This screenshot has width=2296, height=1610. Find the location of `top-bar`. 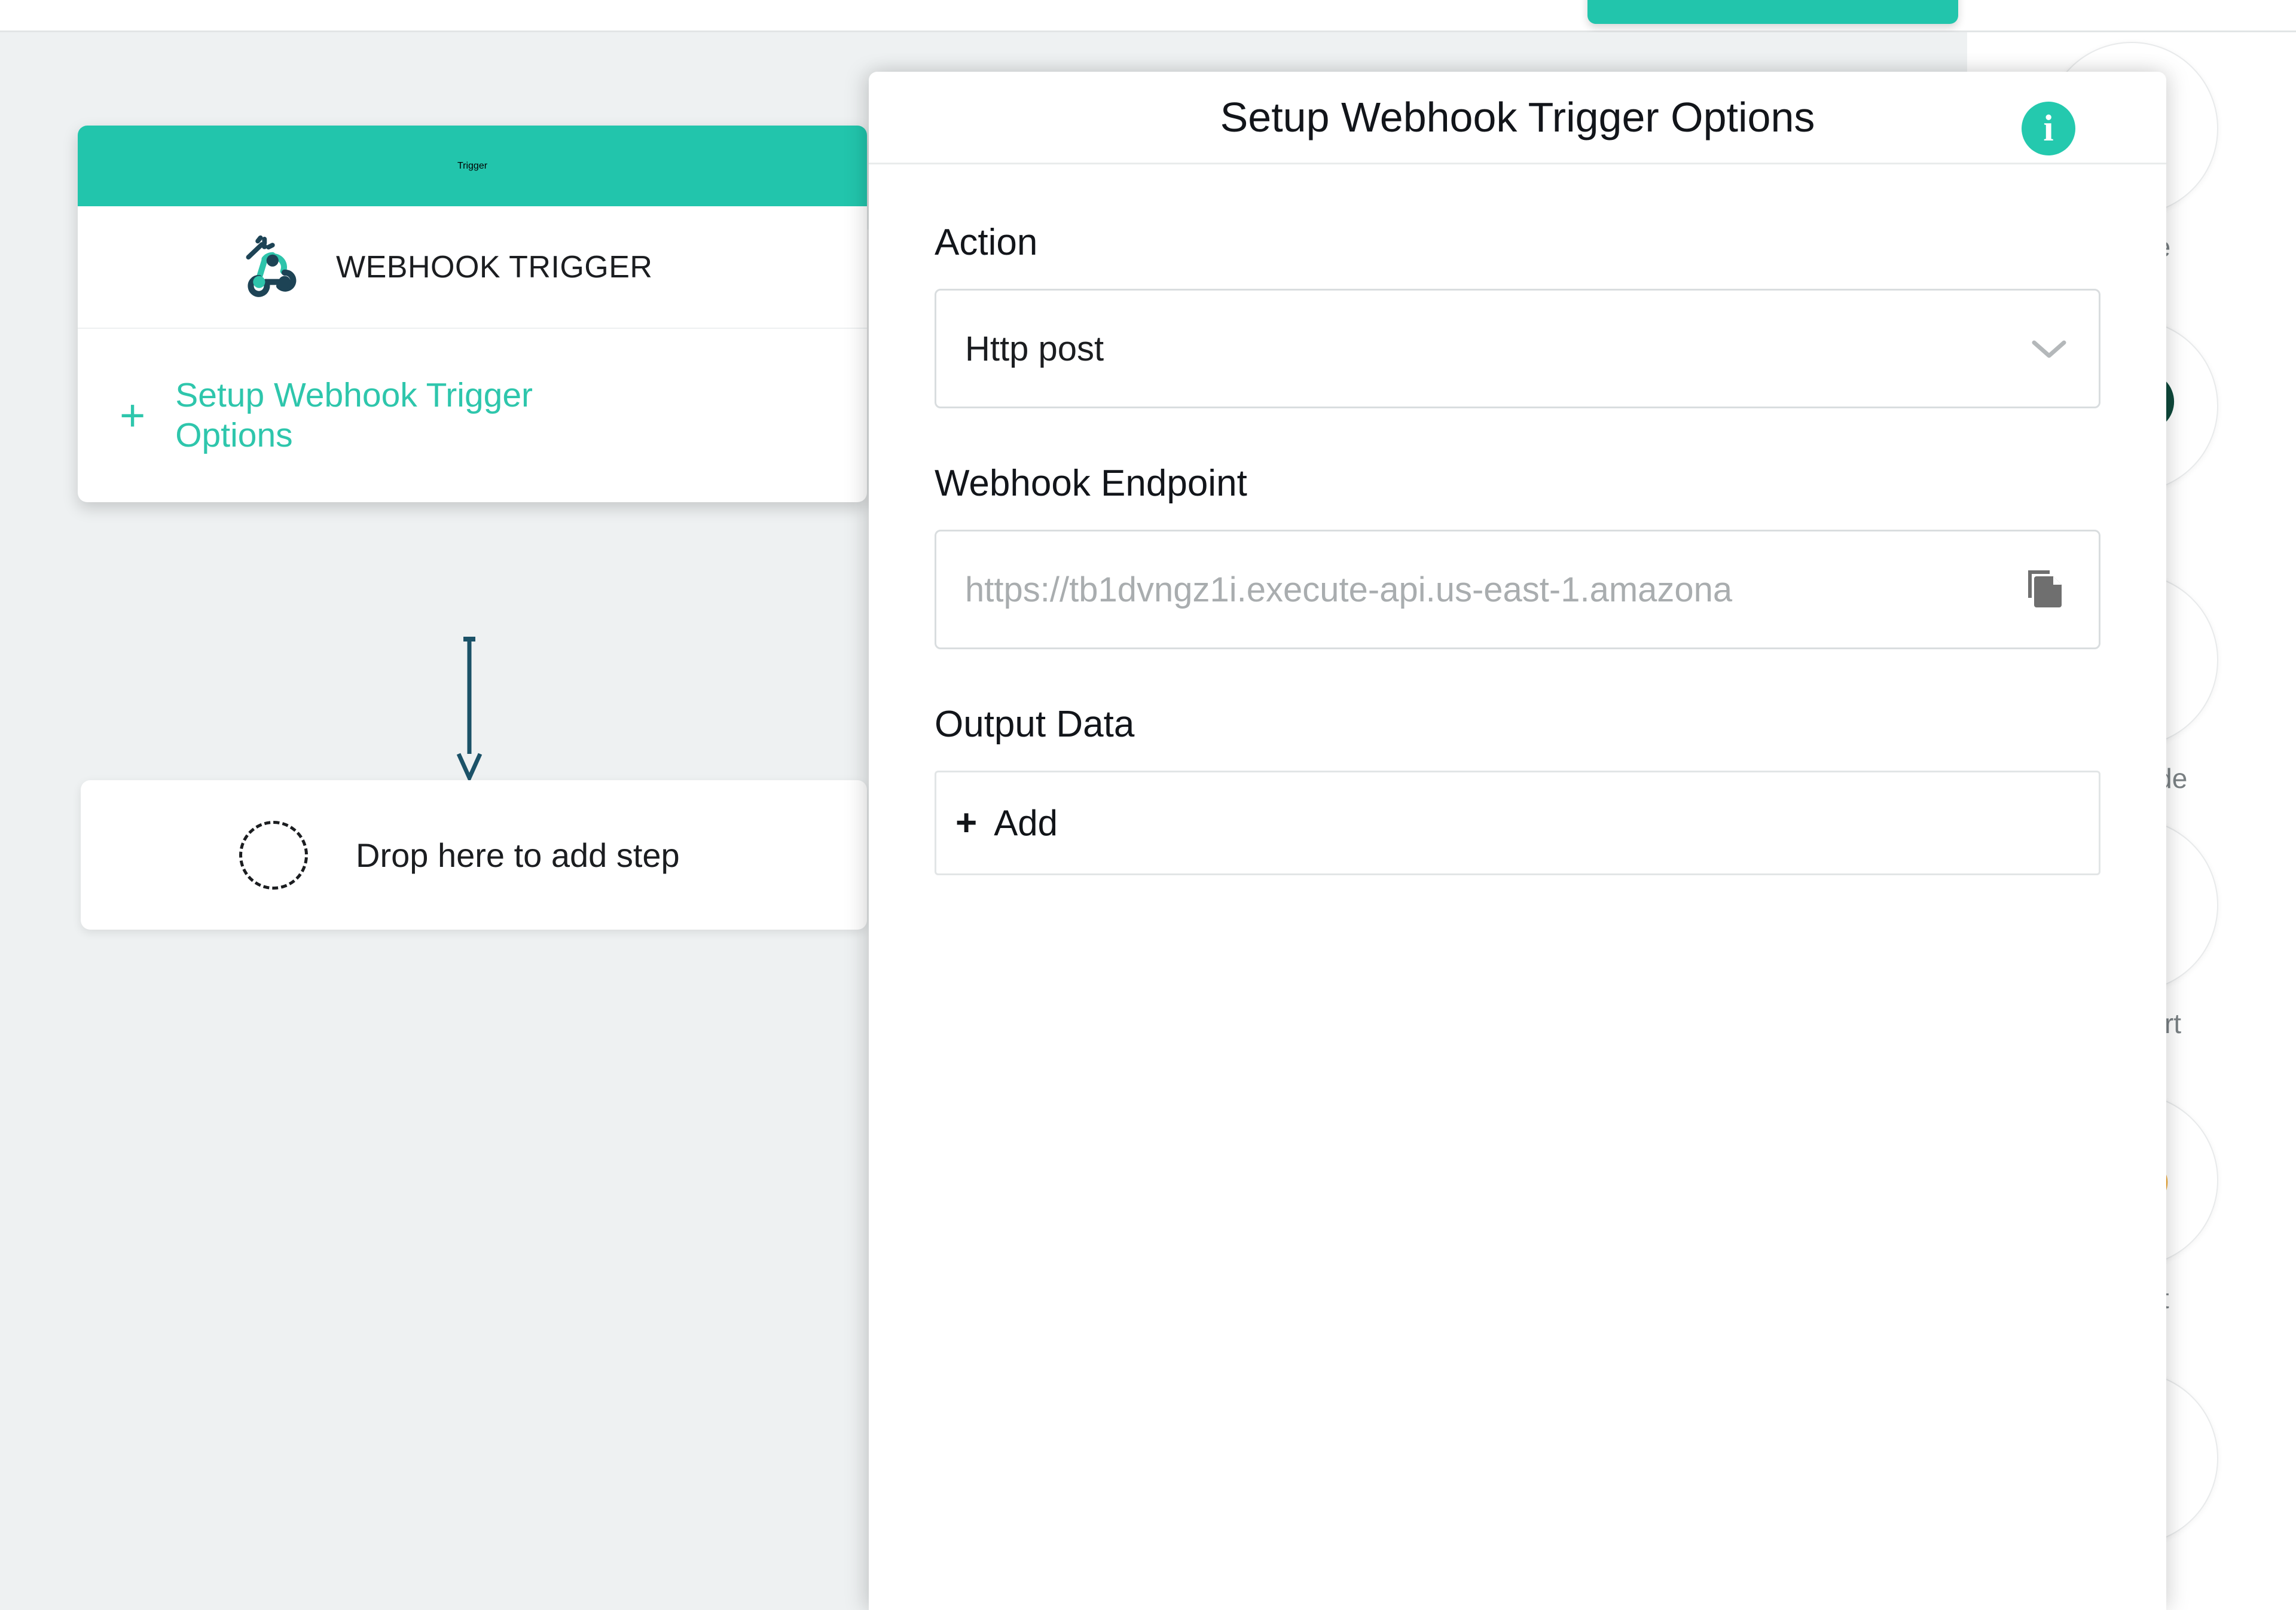

top-bar is located at coordinates (1148, 16).